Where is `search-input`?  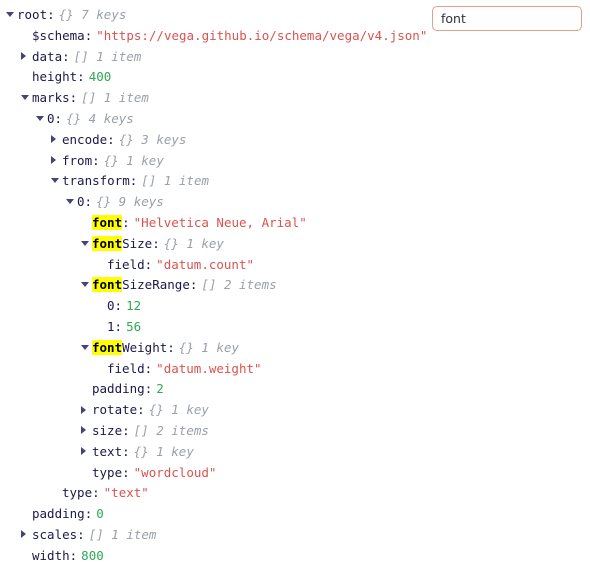 search-input is located at coordinates (507, 18).